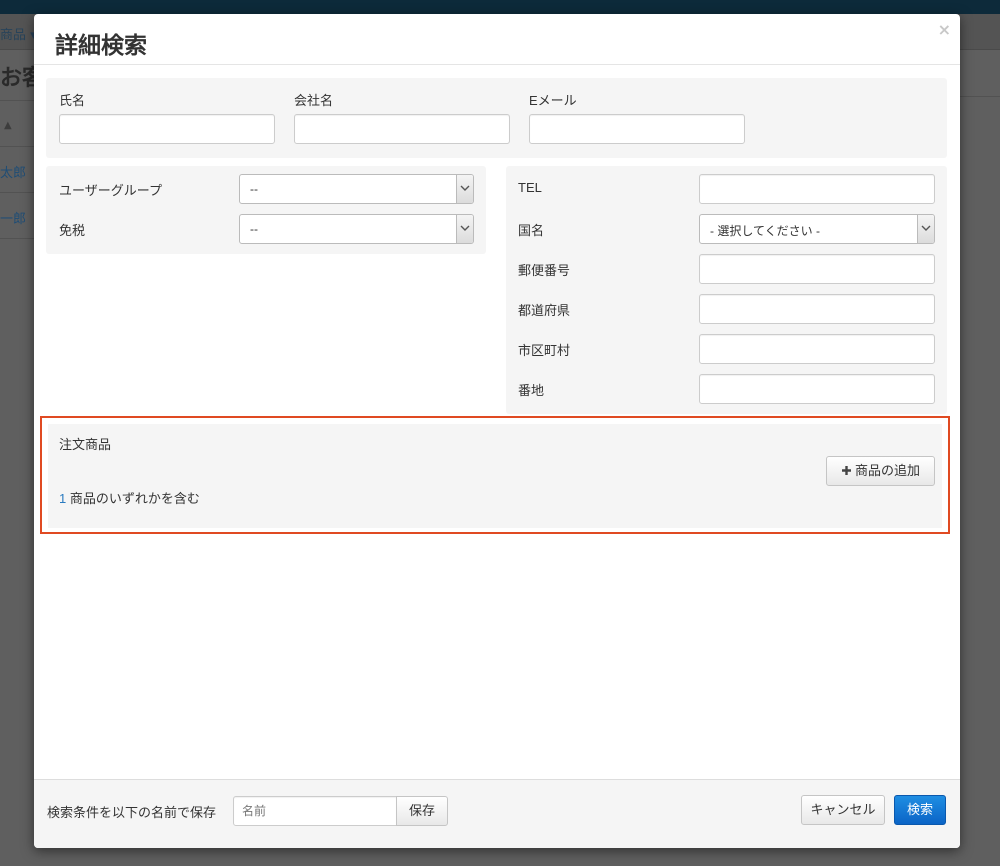 This screenshot has height=866, width=1000. I want to click on email-input, so click(637, 129).